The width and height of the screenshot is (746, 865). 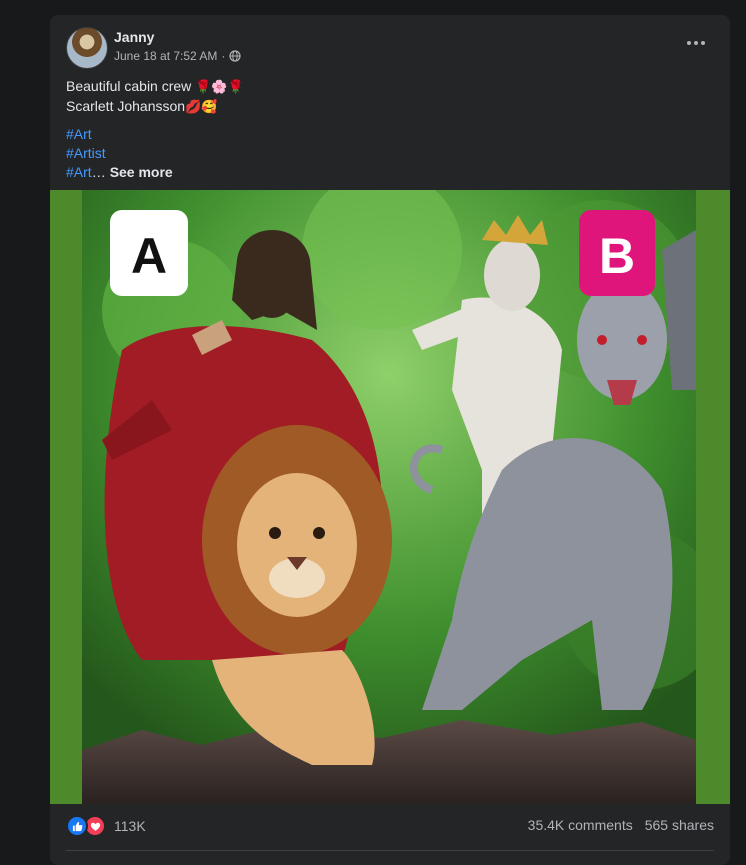 What do you see at coordinates (219, 87) in the screenshot?
I see `flower-emoji: 🌹🌸🌹` at bounding box center [219, 87].